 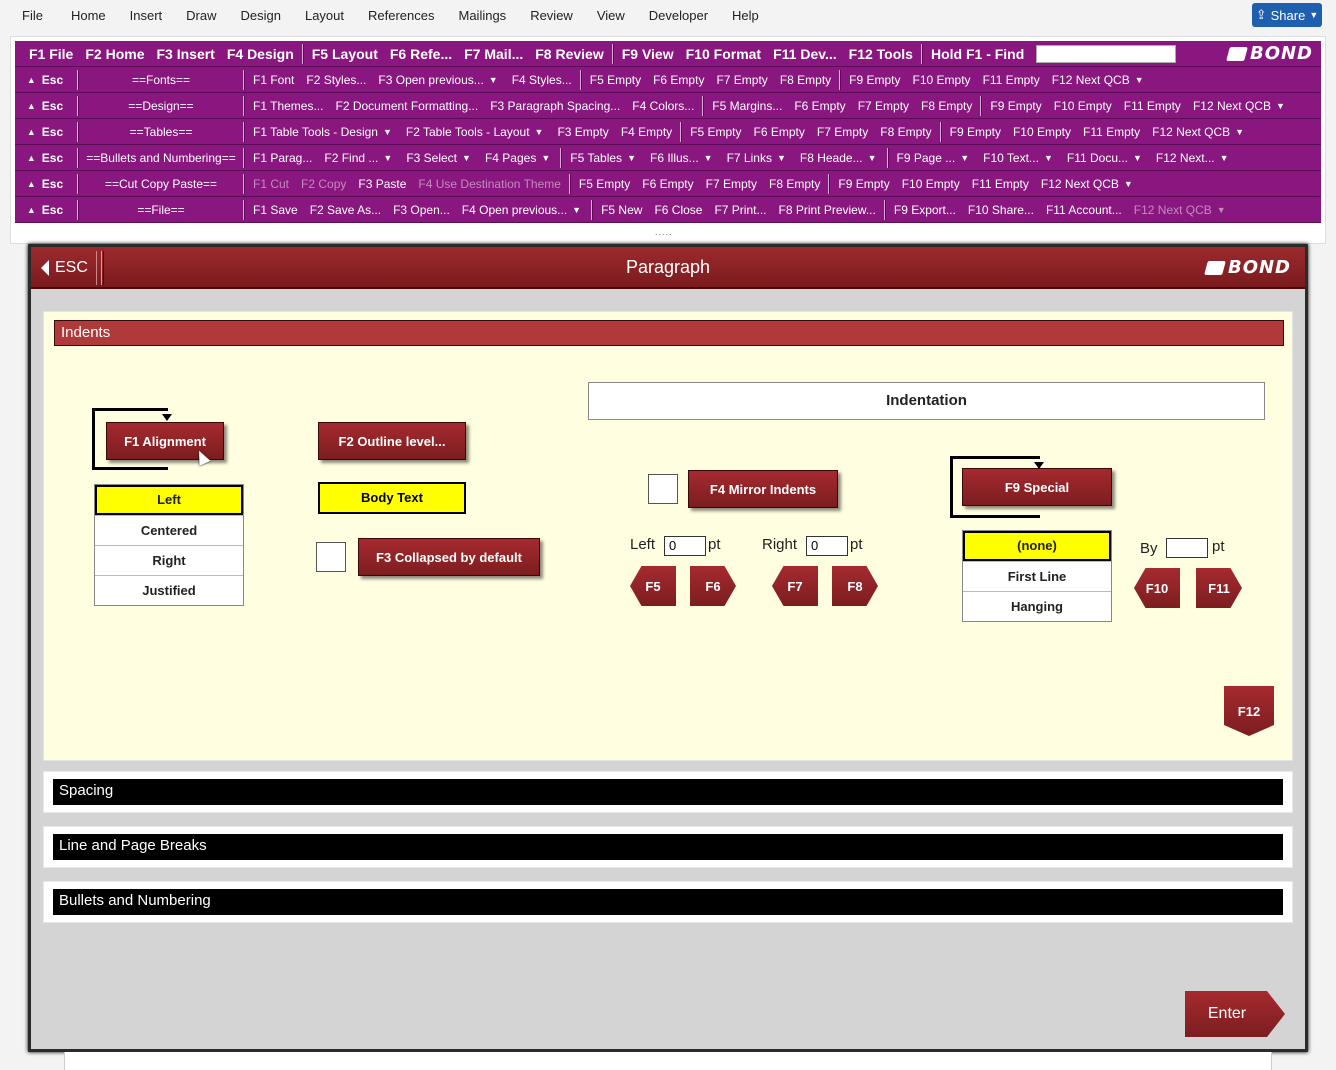 I want to click on qcb-item: F4 Pages ▼, so click(x=518, y=158).